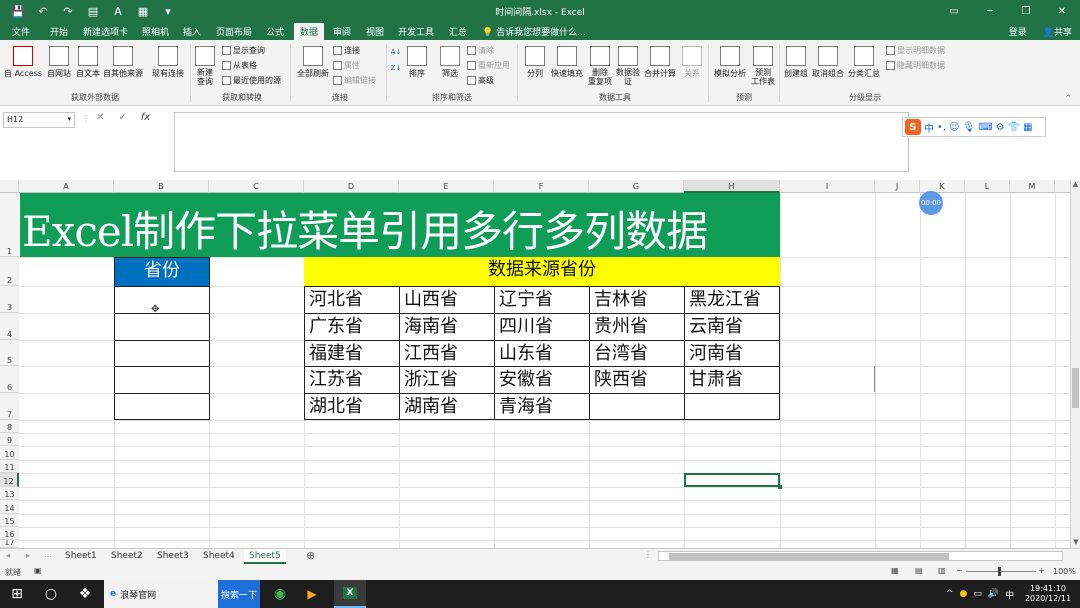 The height and width of the screenshot is (608, 1080). Describe the element at coordinates (9, 520) in the screenshot. I see `row-header: 15` at that location.